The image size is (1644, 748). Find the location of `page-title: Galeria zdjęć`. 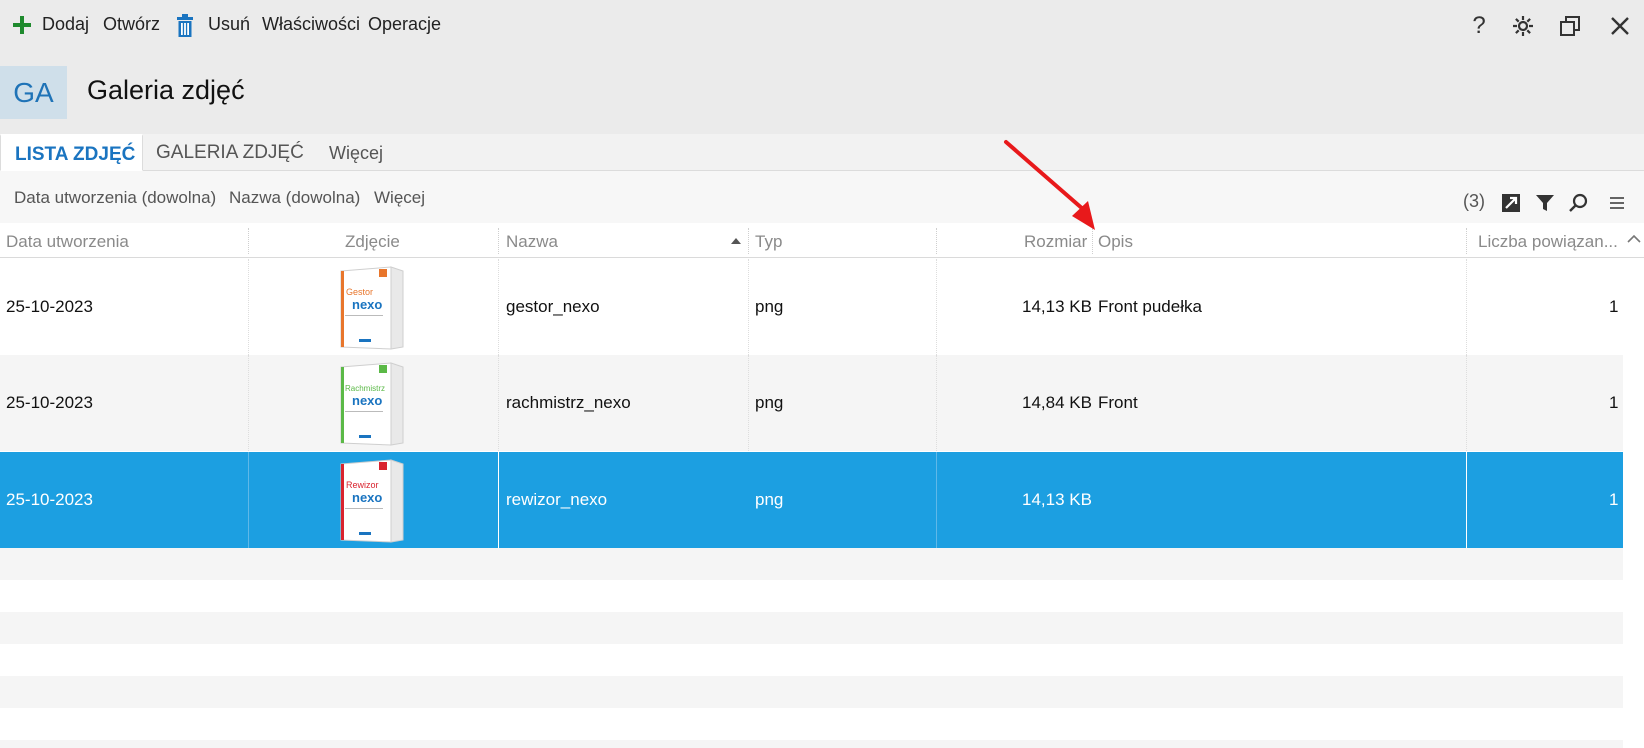

page-title: Galeria zdjęć is located at coordinates (166, 90).